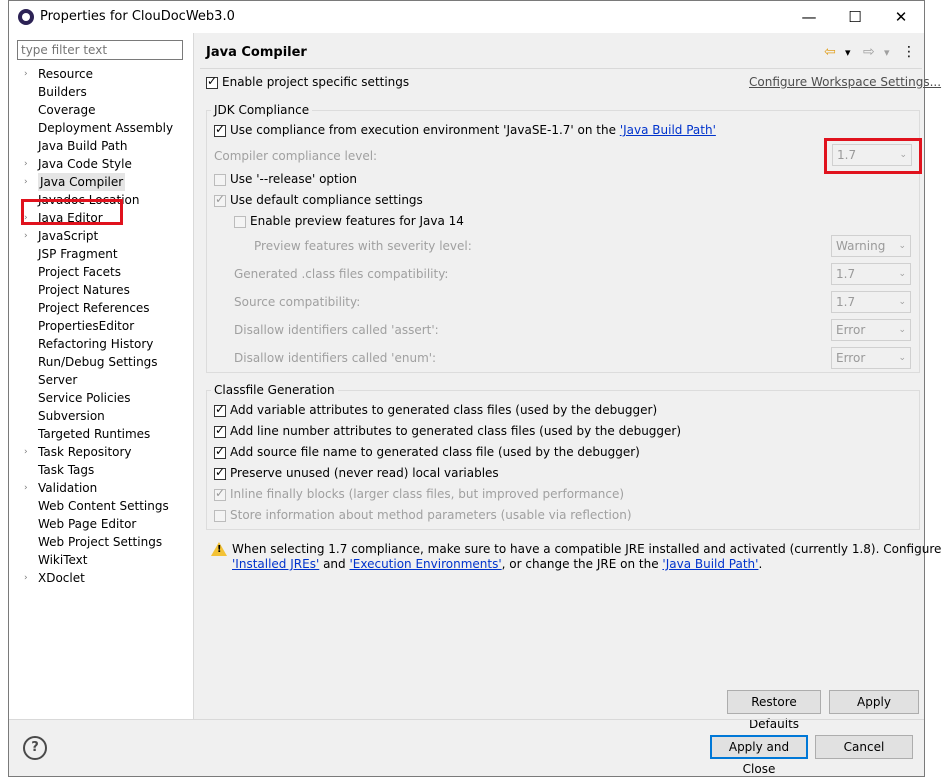 Image resolution: width=945 pixels, height=780 pixels. Describe the element at coordinates (873, 156) in the screenshot. I see `highlight-compliance-level` at that location.